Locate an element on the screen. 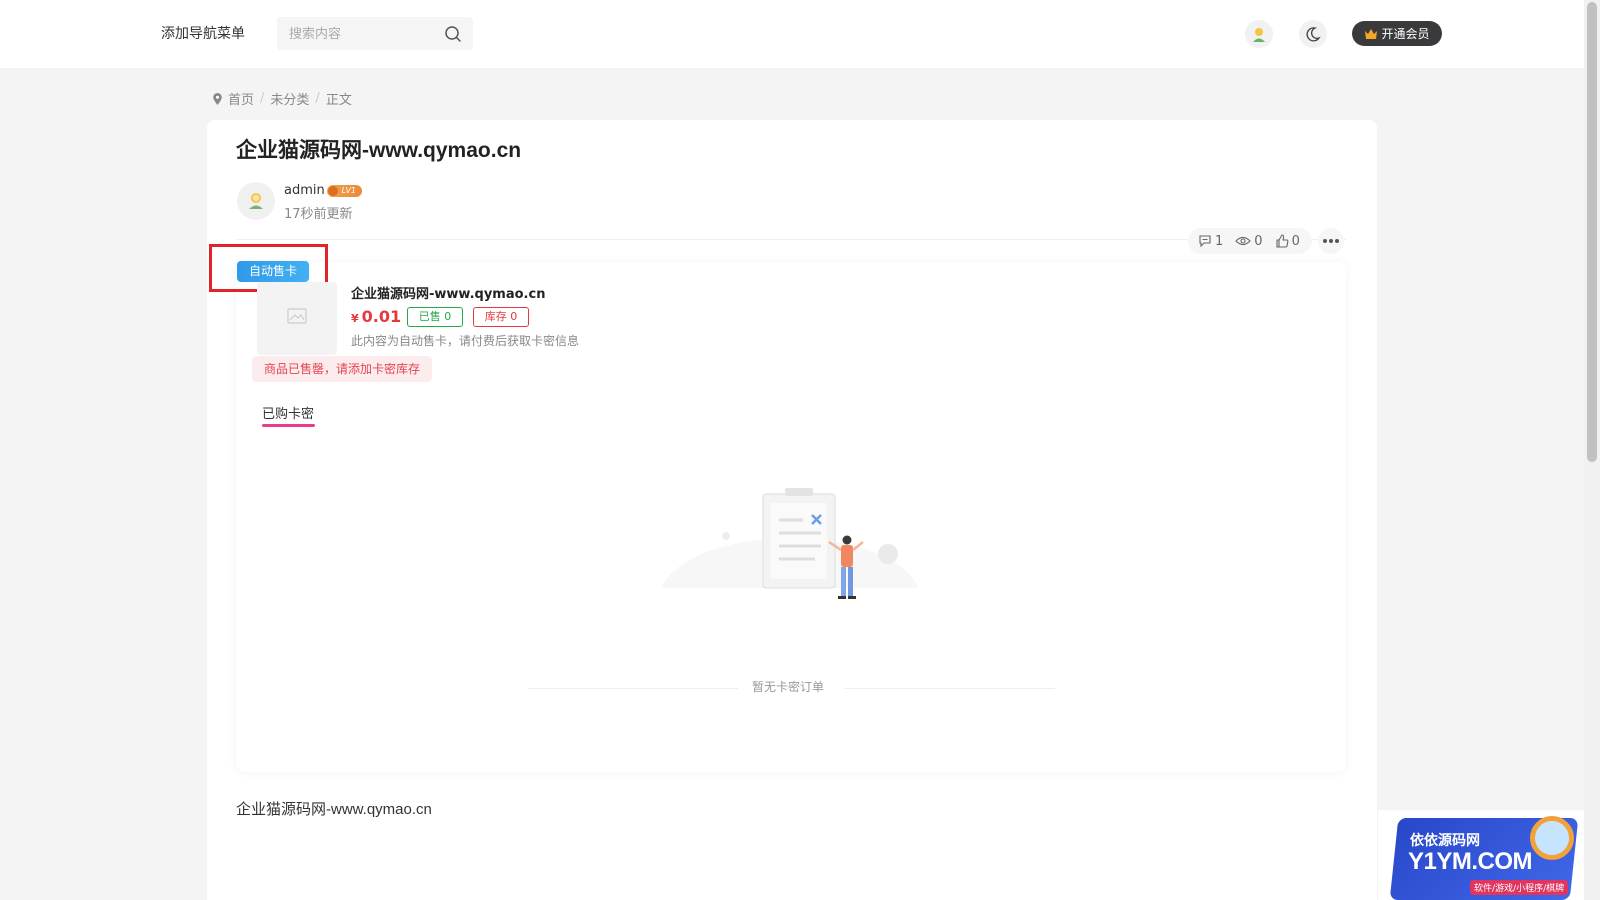 This screenshot has width=1600, height=900. view-count-value: 0 is located at coordinates (1258, 241).